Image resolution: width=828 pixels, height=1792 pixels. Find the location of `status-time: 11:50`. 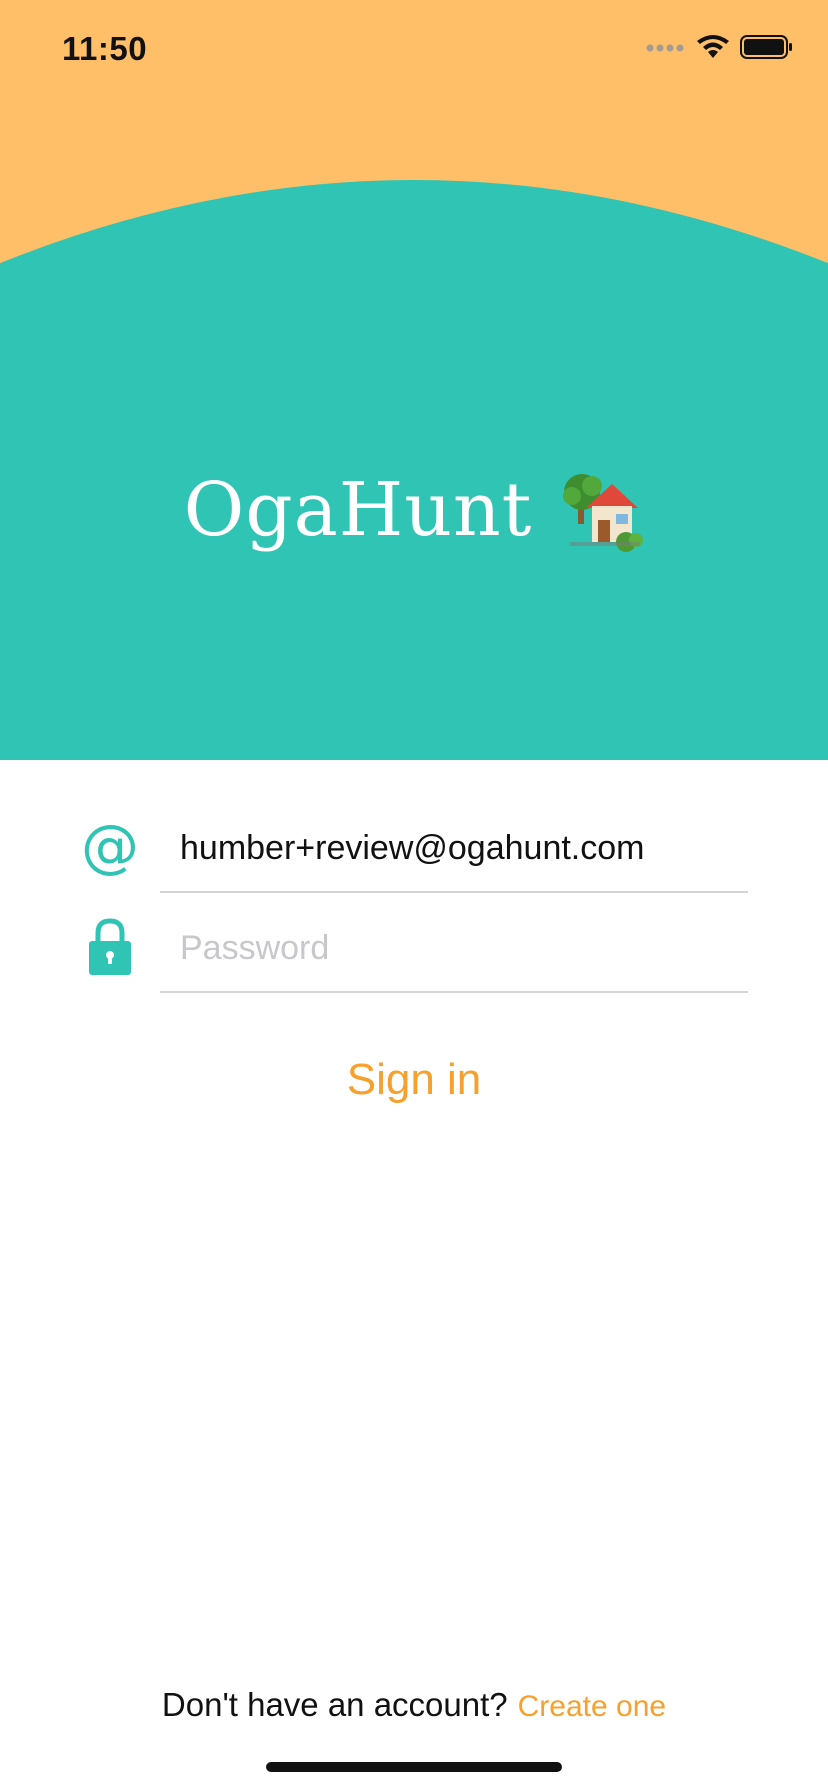

status-time: 11:50 is located at coordinates (105, 48).